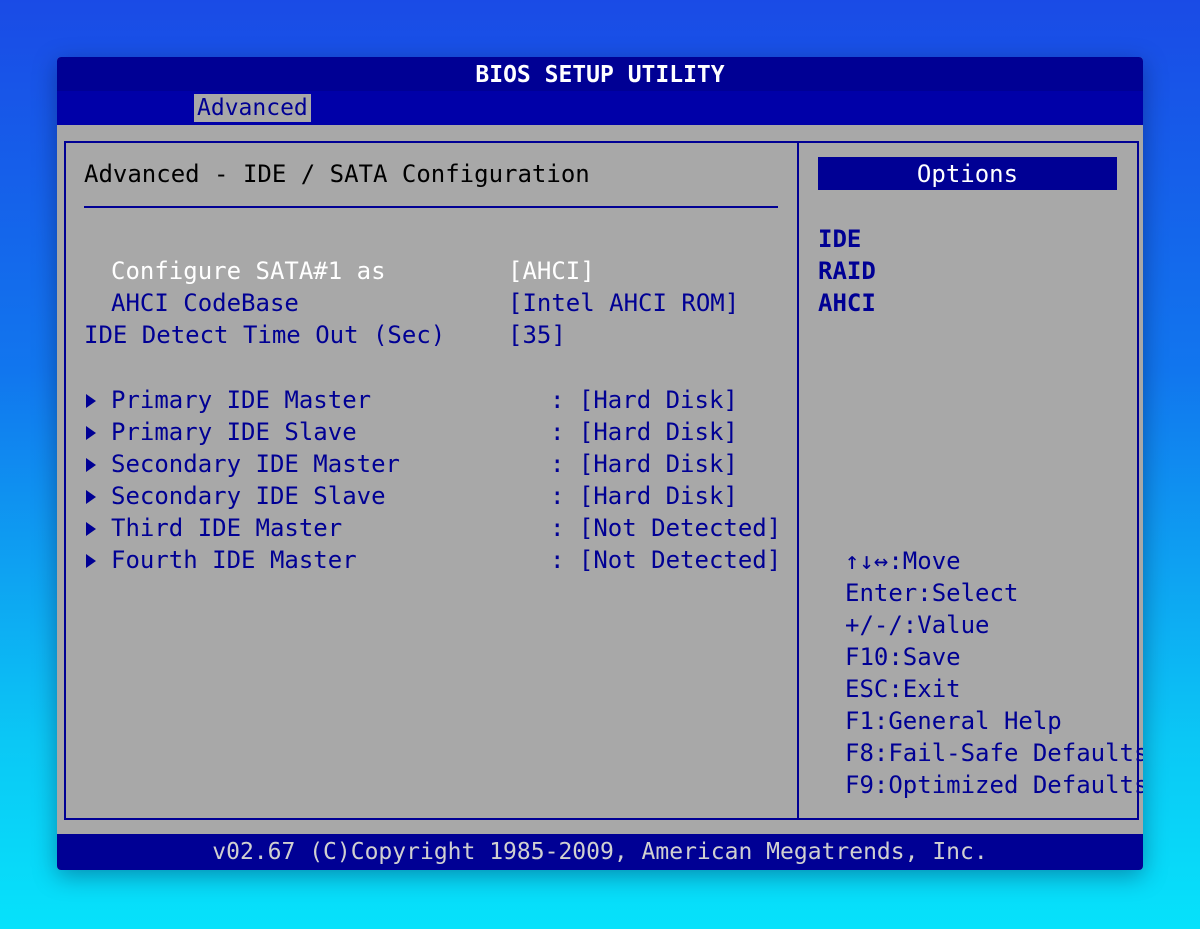  I want to click on submenu-third-ide-master: Third IDE Master : [Not Detected], so click(426, 528).